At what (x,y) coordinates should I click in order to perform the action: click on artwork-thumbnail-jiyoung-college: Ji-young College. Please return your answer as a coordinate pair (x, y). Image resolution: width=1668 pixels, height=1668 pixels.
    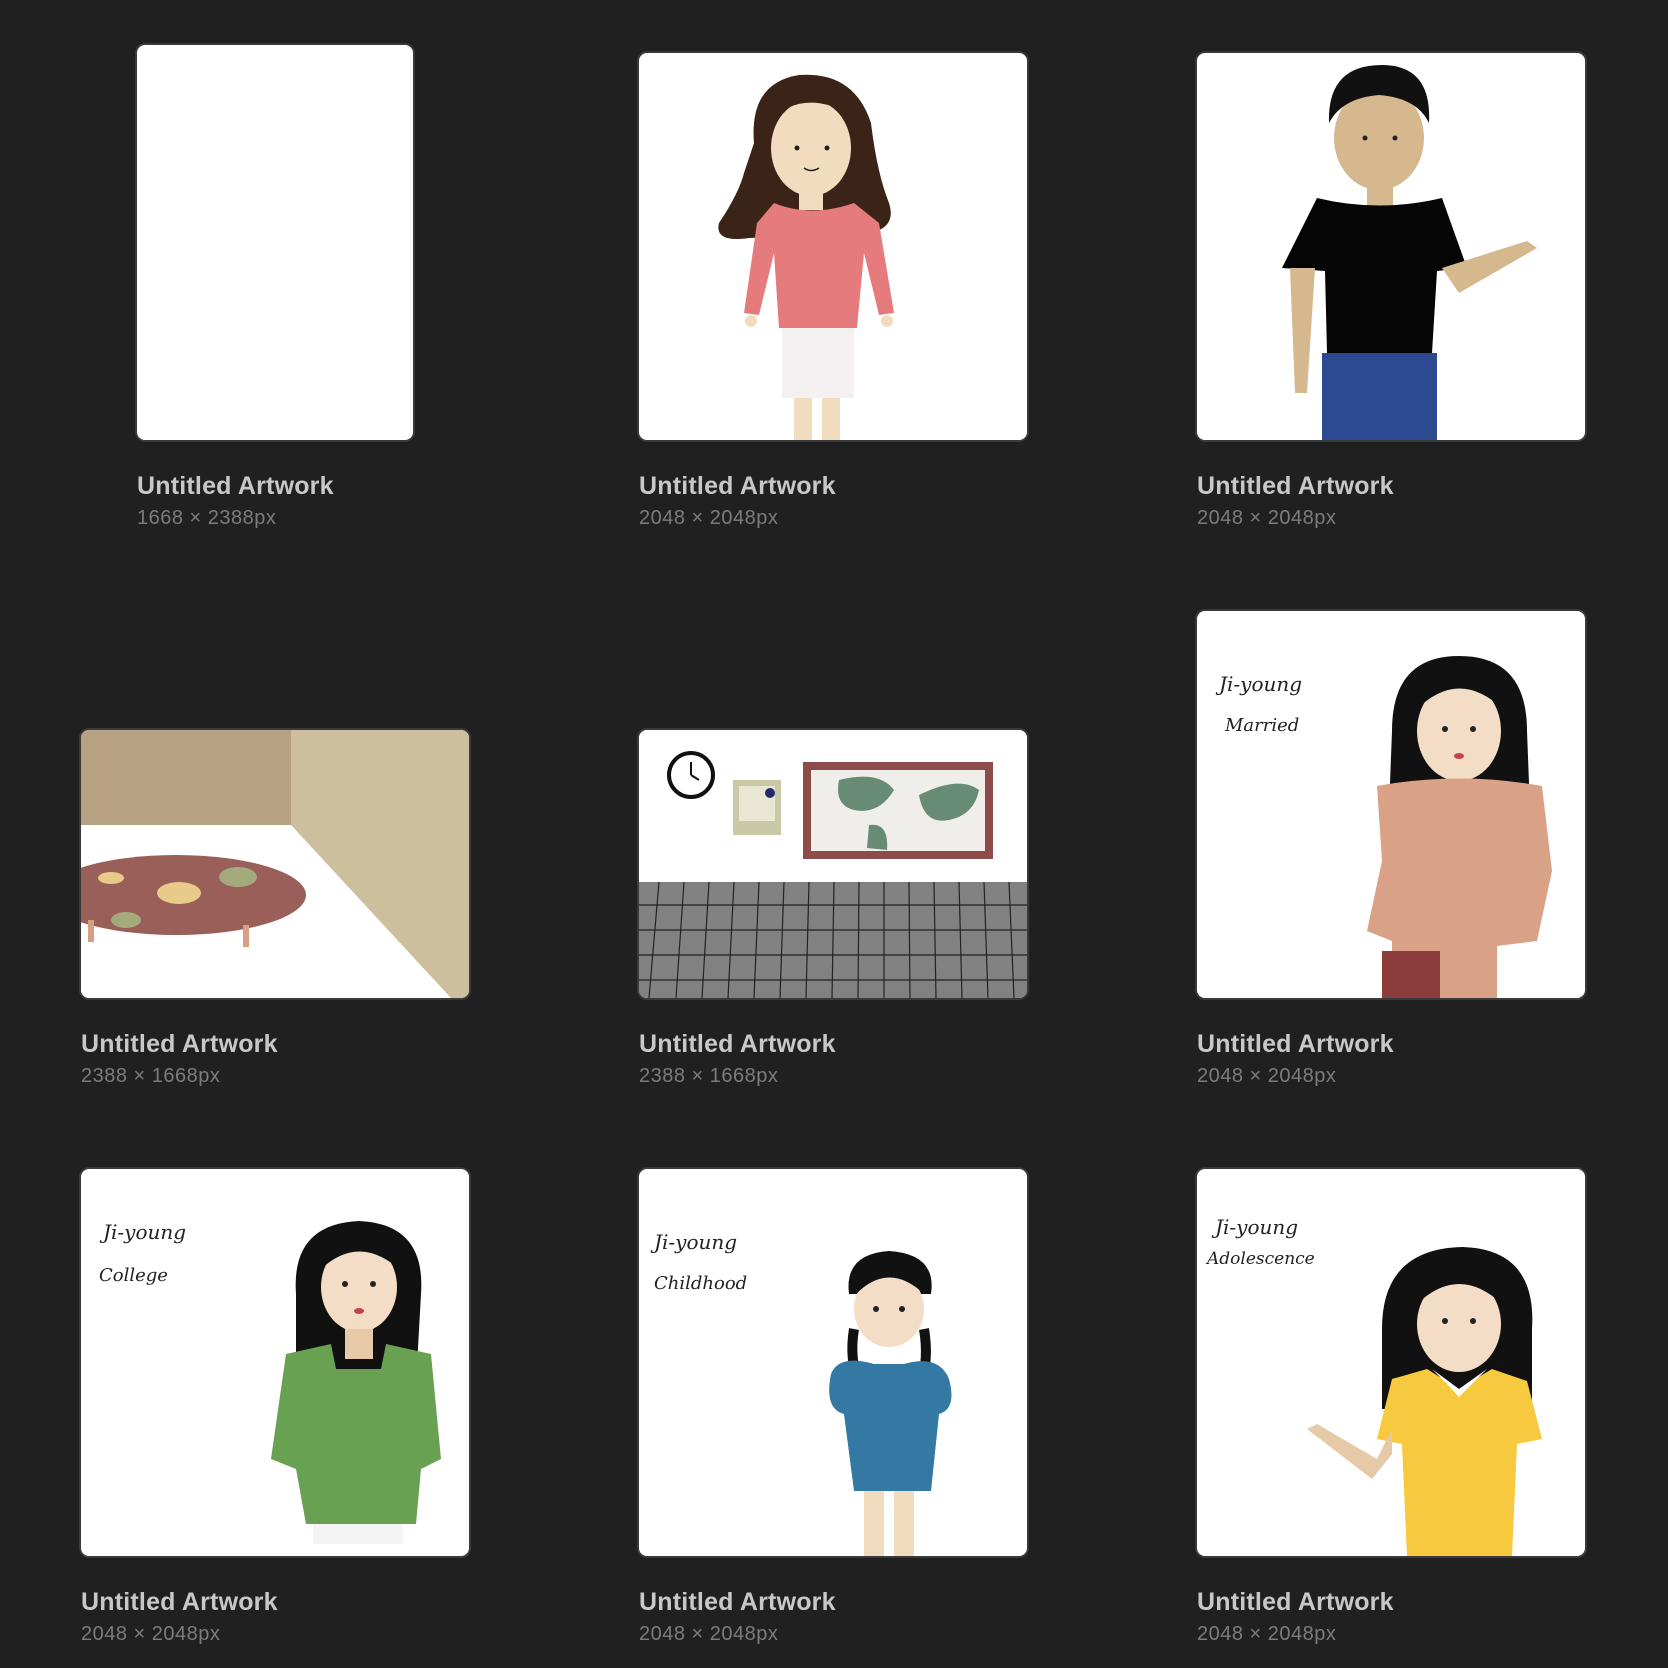
    Looking at the image, I should click on (275, 1362).